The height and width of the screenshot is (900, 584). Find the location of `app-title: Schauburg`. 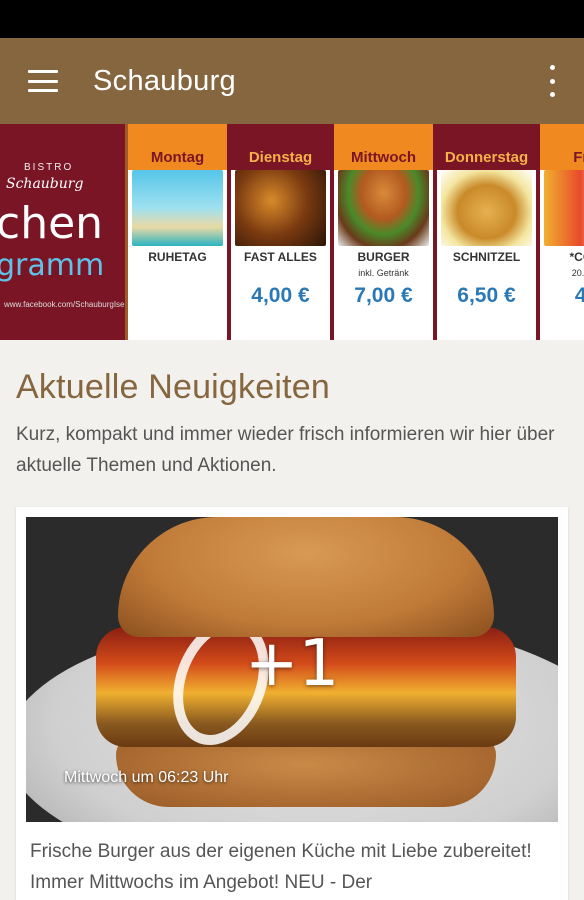

app-title: Schauburg is located at coordinates (164, 80).